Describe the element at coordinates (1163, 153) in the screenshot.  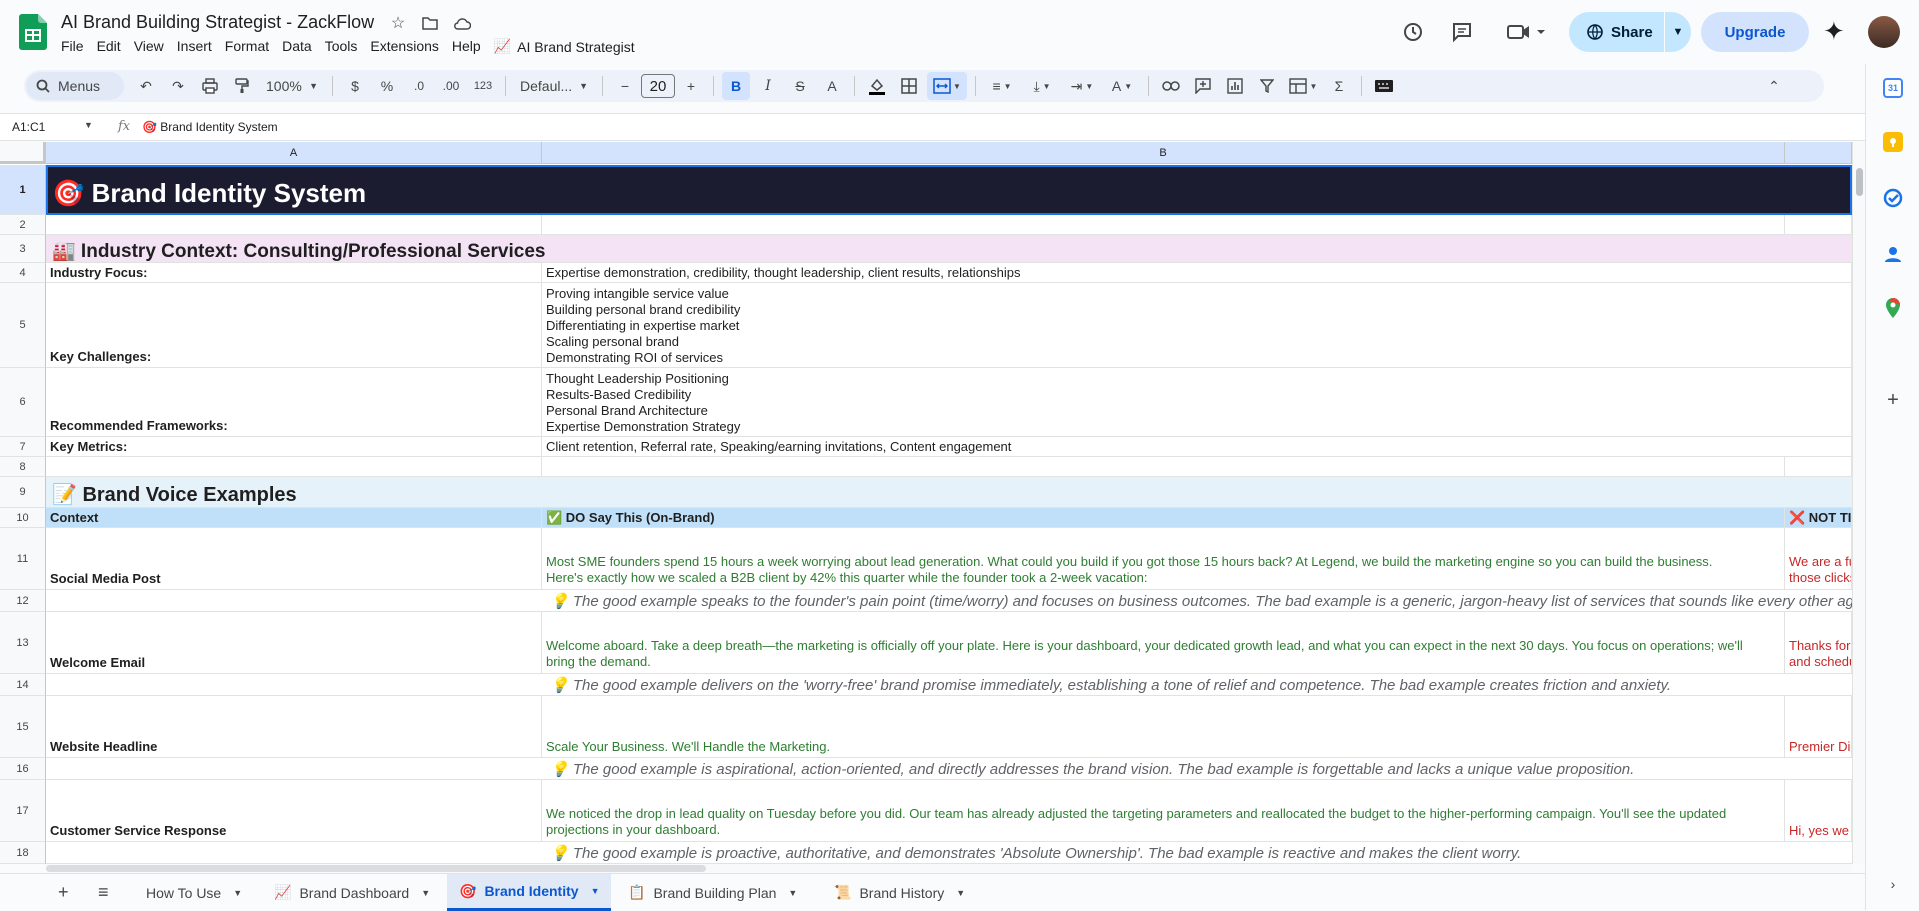
I see `column-header-b: B` at that location.